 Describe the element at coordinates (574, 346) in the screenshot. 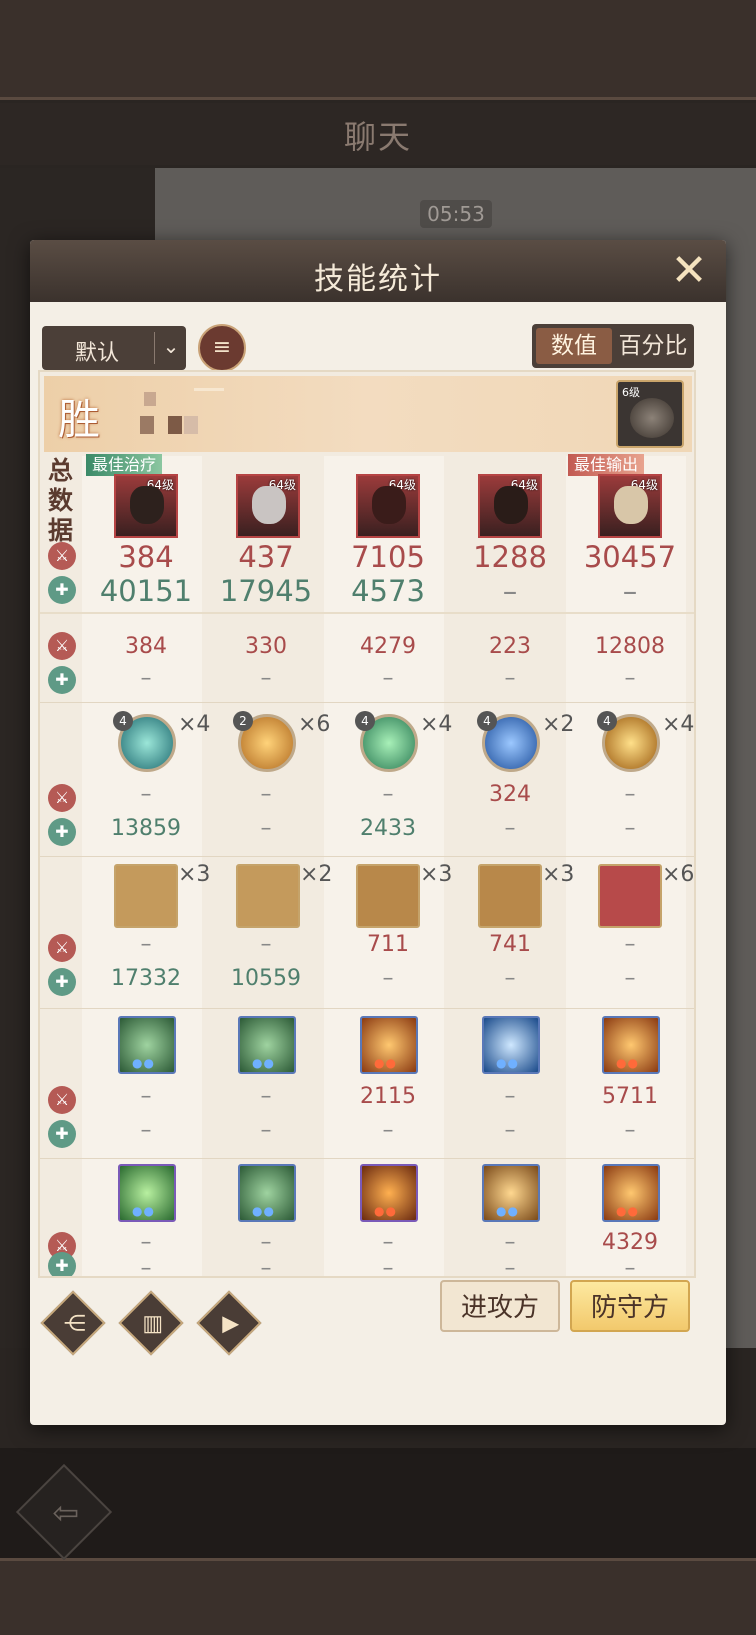

I see `toggle-value: 数值` at that location.